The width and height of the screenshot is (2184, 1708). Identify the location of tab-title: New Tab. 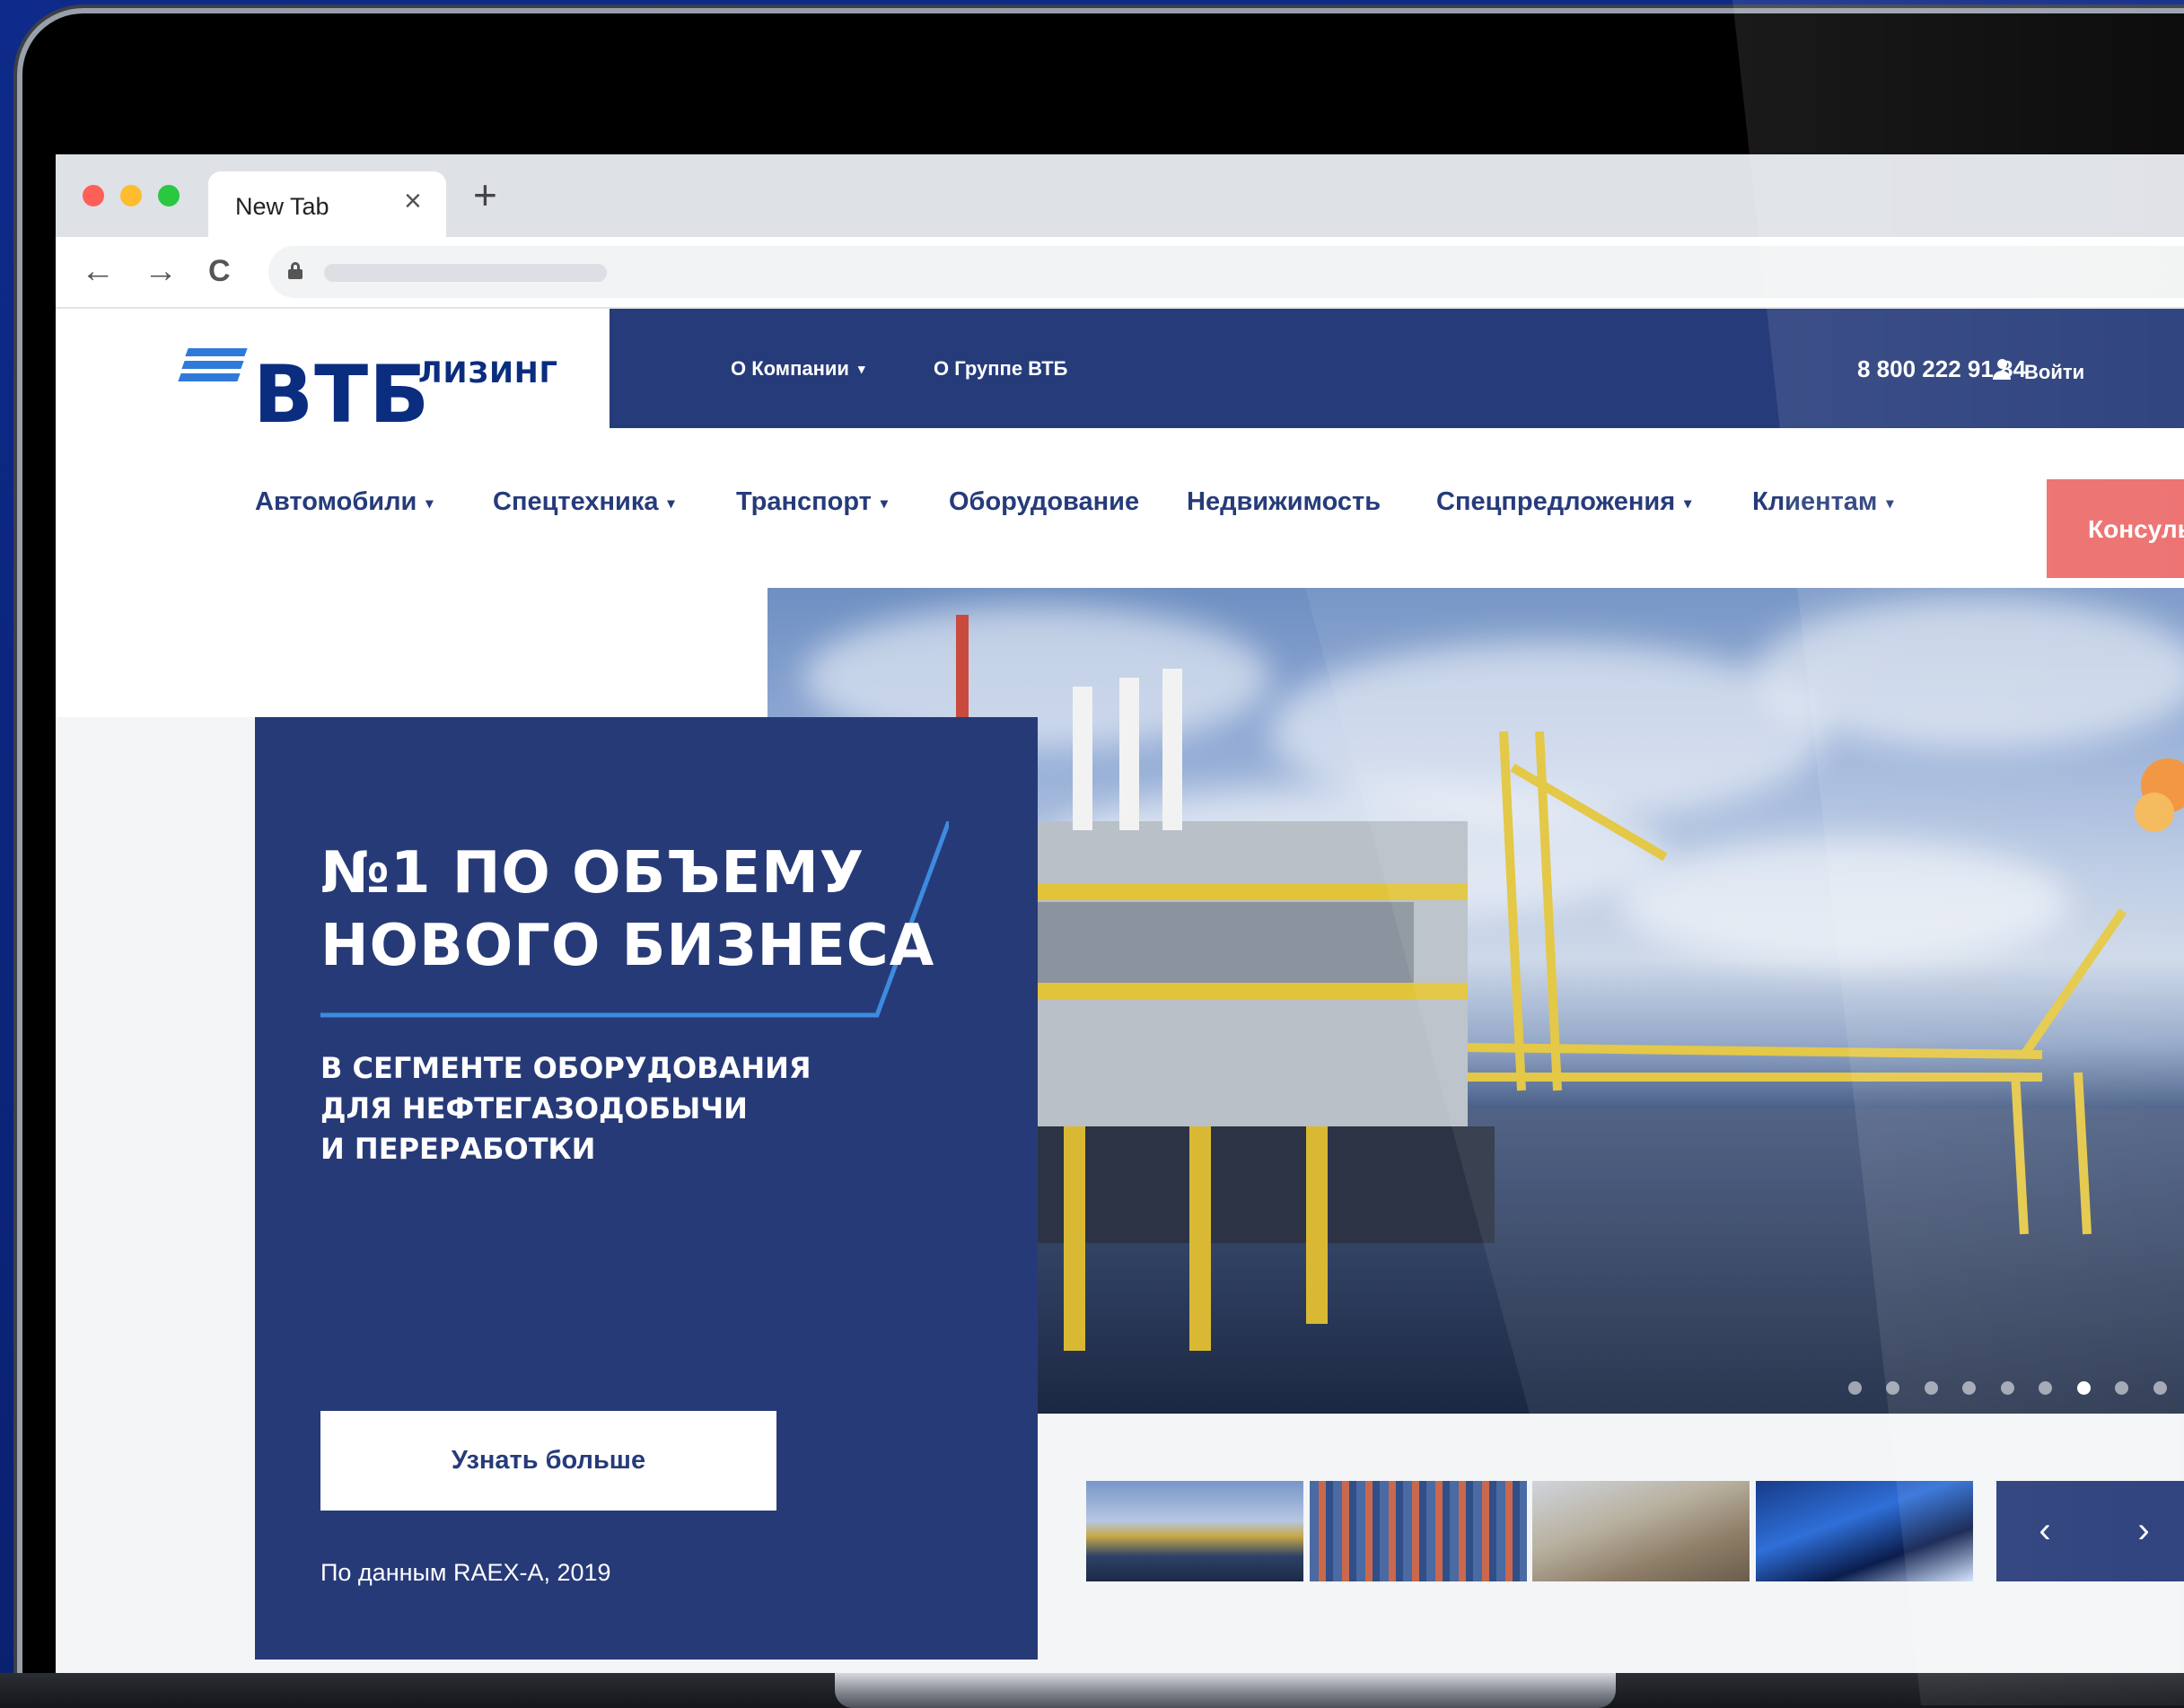
(282, 206).